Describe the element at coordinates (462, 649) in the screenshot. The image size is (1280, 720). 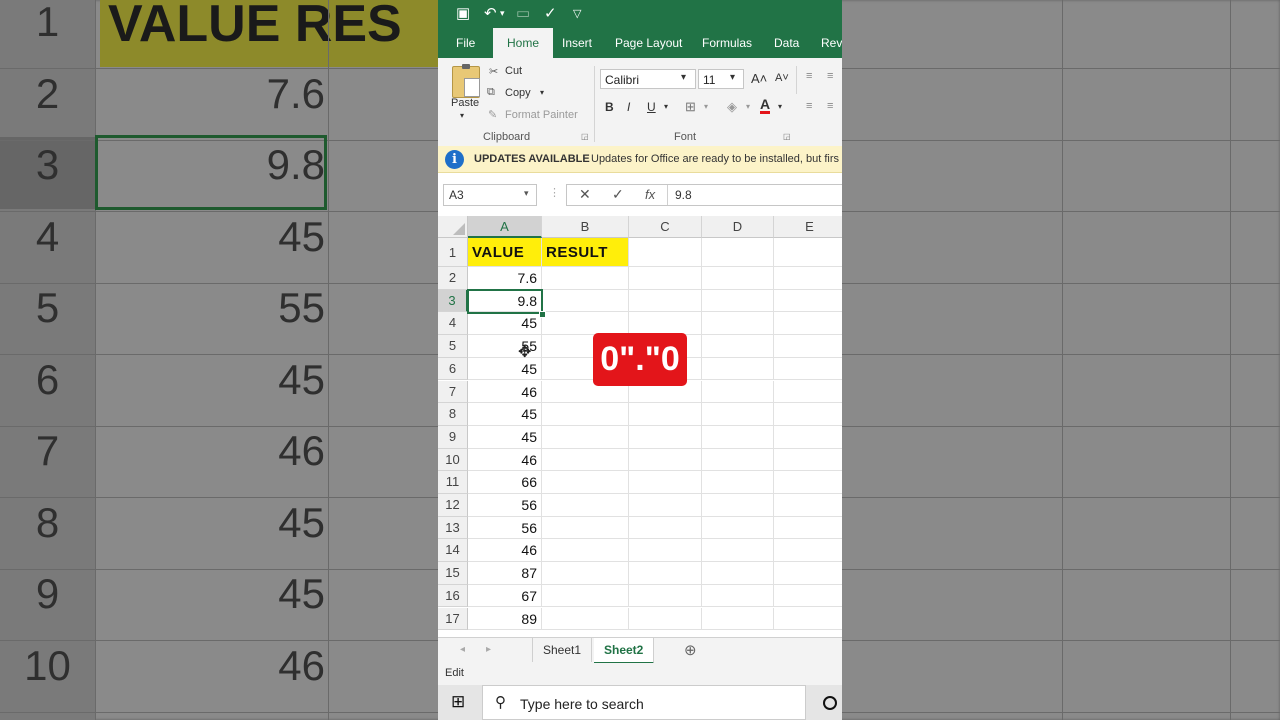
I see `scroll-left-icon: ◂` at that location.